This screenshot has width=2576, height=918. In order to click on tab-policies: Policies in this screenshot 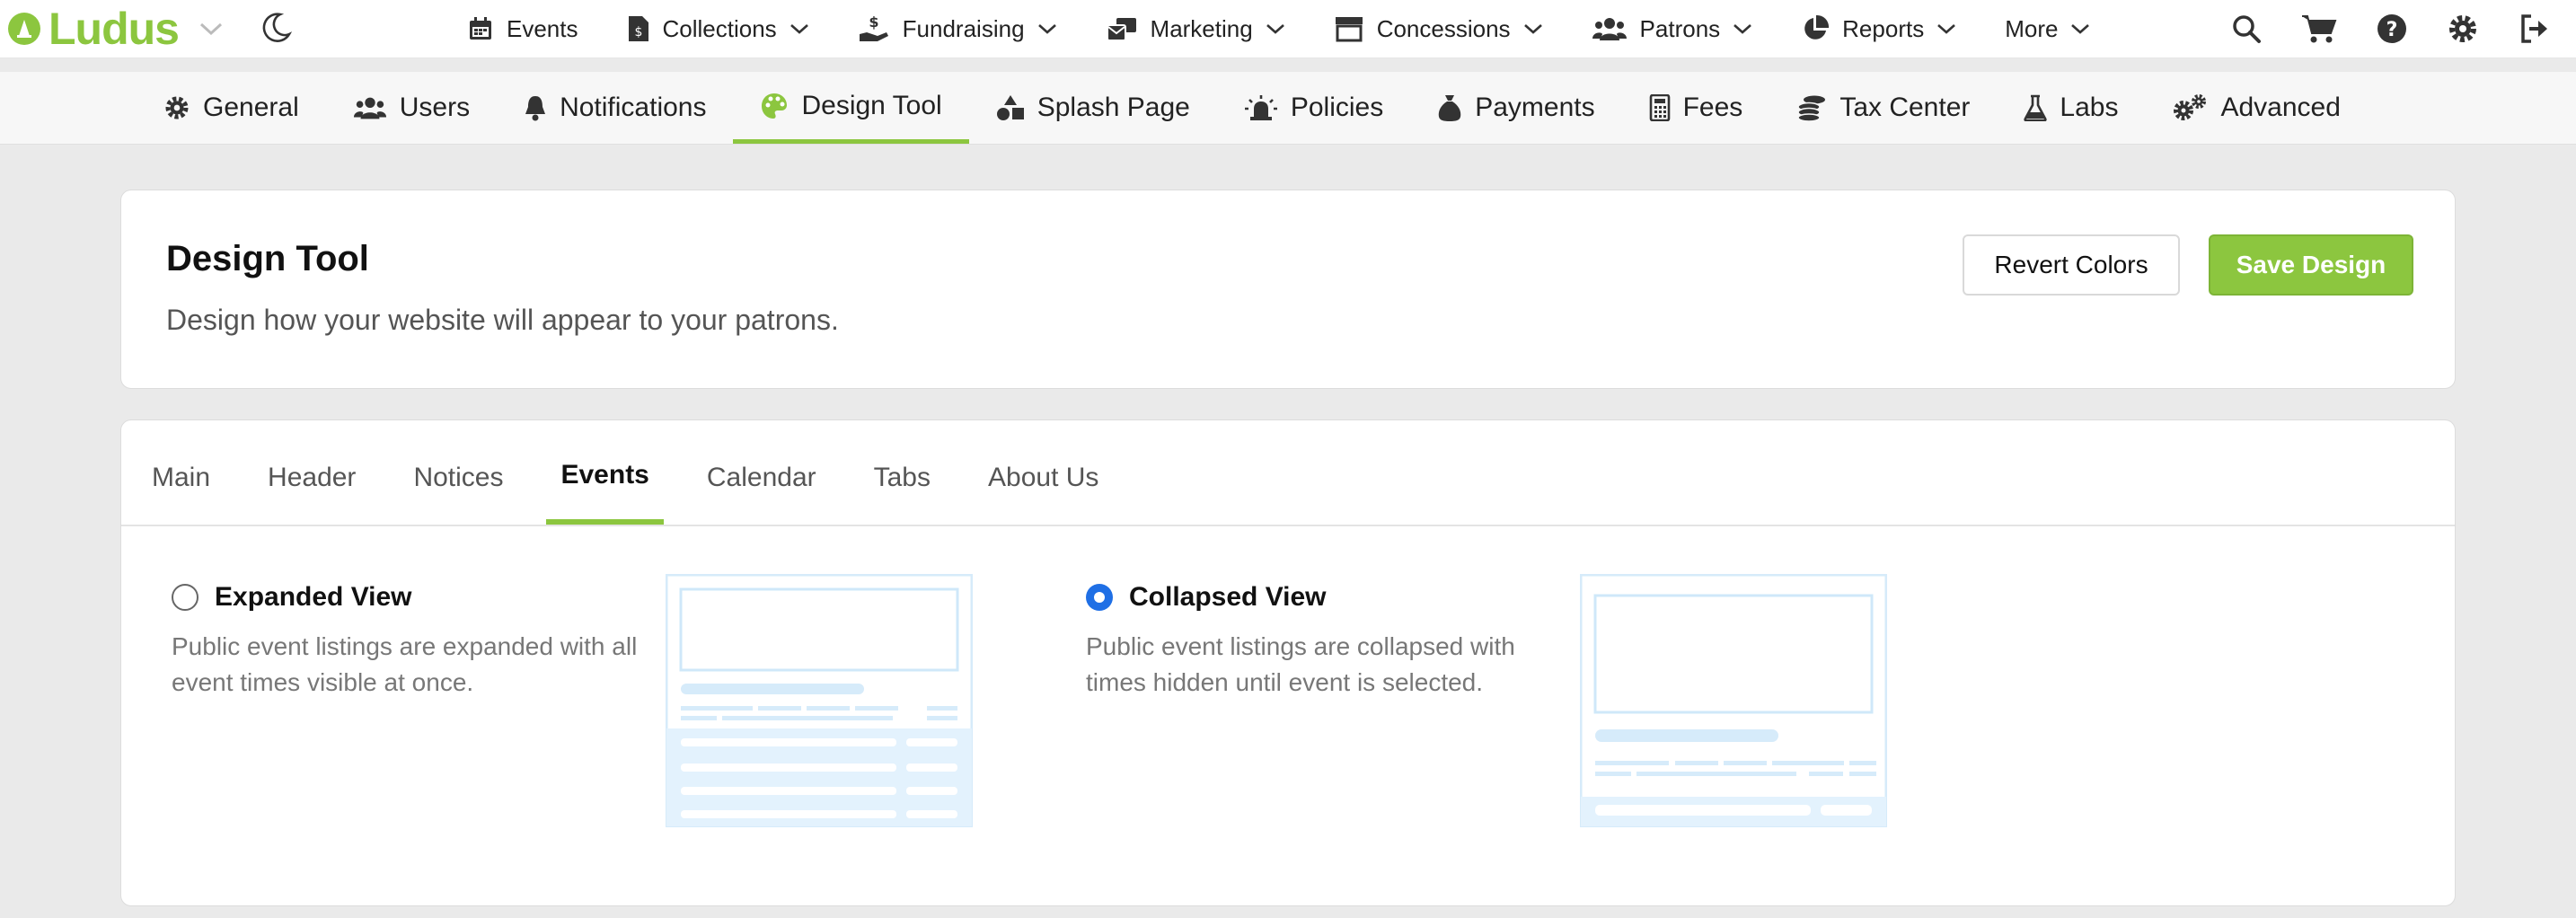, I will do `click(1313, 108)`.